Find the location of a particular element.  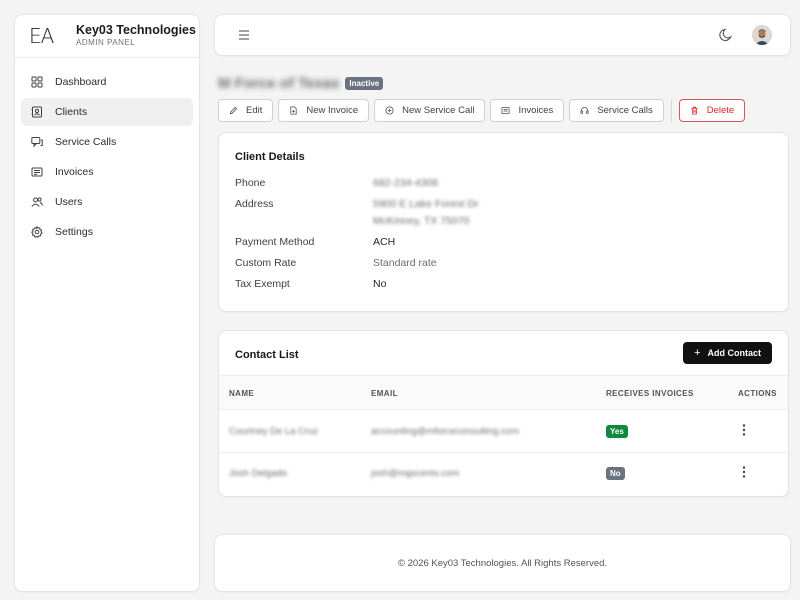

detail-row-tax: Tax Exempt No is located at coordinates (311, 284).